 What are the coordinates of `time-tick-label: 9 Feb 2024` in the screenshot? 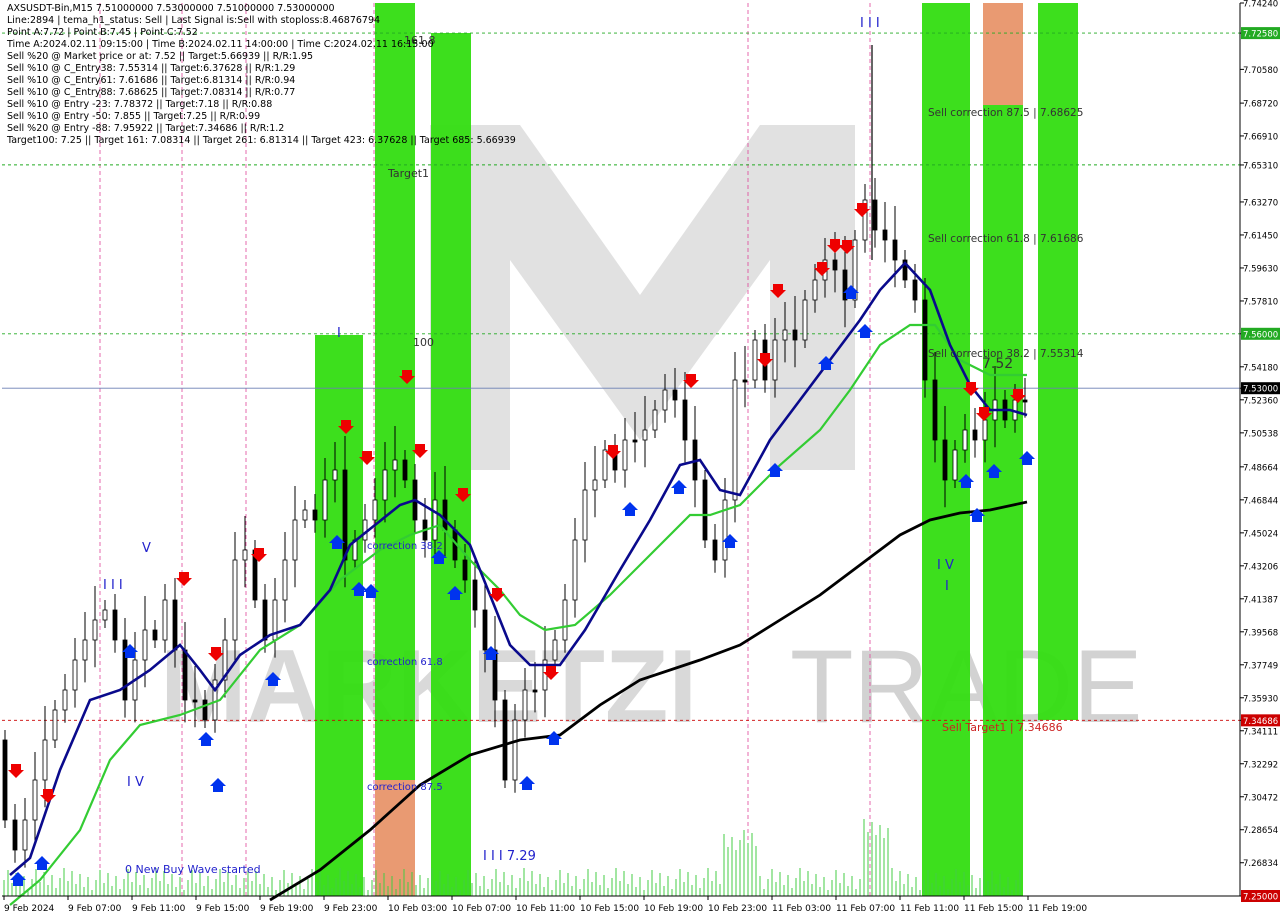 It's located at (29, 909).